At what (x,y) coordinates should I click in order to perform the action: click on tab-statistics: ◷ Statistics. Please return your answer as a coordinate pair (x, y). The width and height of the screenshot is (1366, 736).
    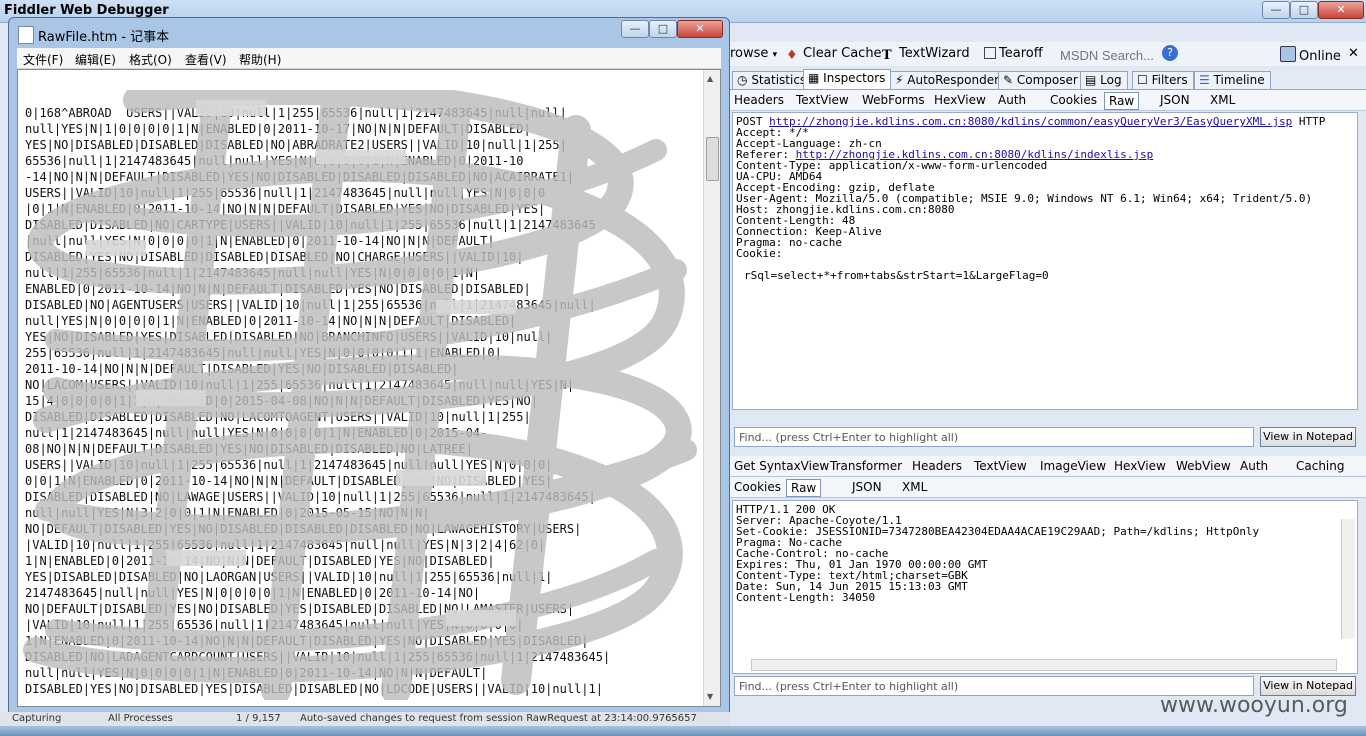
    Looking at the image, I should click on (772, 80).